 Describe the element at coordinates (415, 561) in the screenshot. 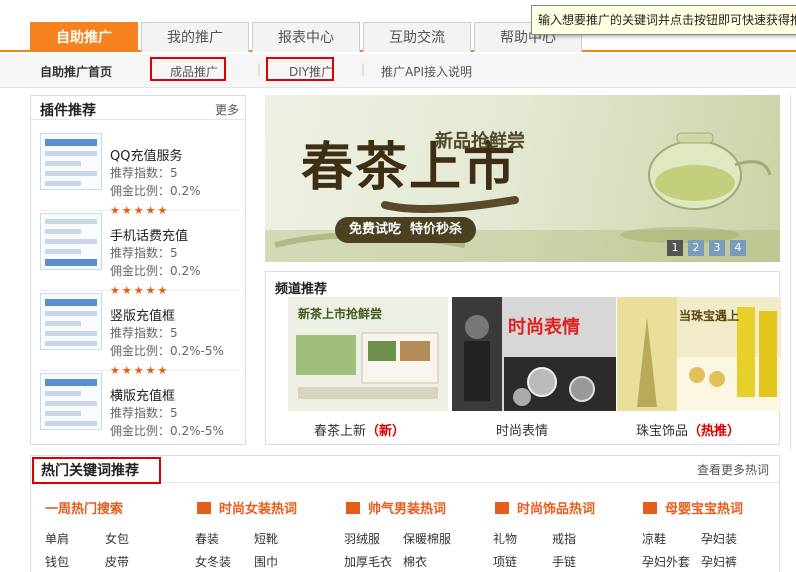

I see `keyword-link: 棉衣` at that location.